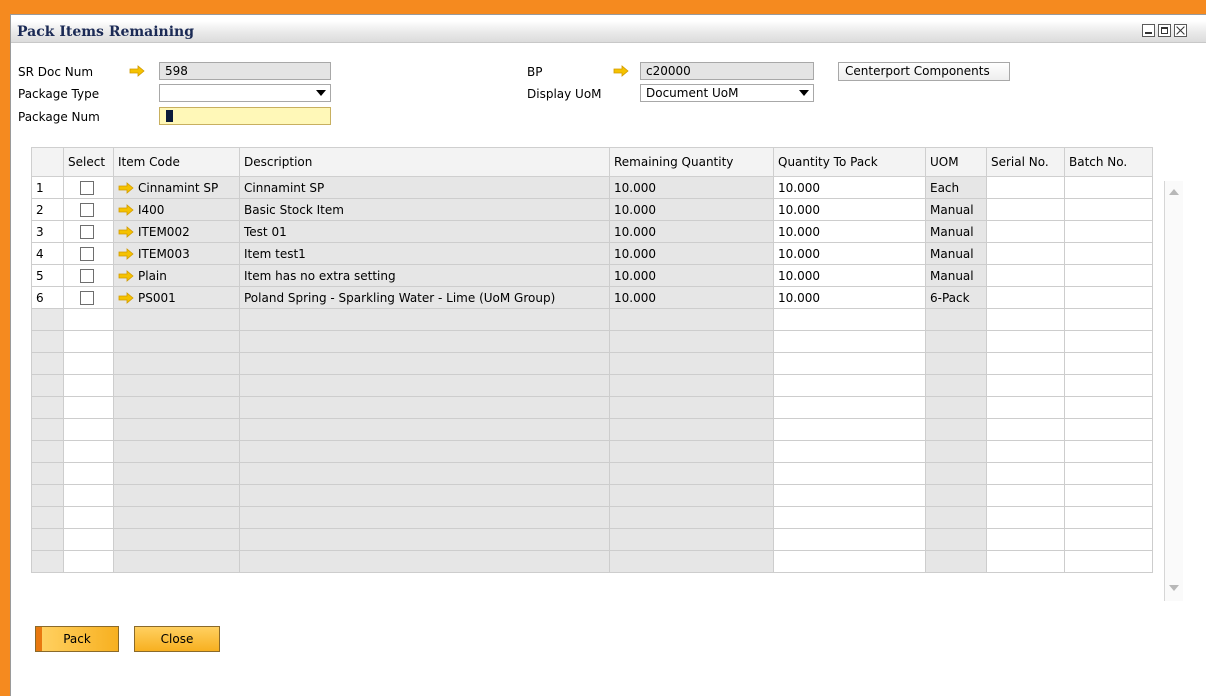 The height and width of the screenshot is (696, 1206). Describe the element at coordinates (1180, 30) in the screenshot. I see `close-window-icon` at that location.